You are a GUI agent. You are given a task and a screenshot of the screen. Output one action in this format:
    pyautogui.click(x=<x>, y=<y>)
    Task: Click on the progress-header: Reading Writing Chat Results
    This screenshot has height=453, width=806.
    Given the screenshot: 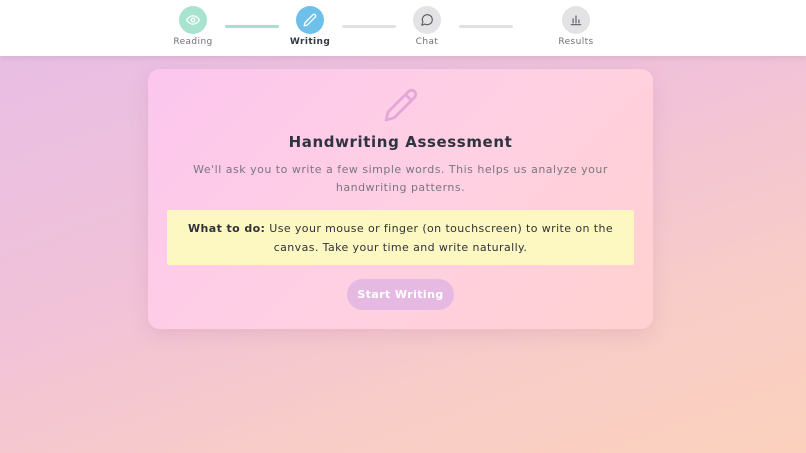 What is the action you would take?
    pyautogui.click(x=403, y=28)
    